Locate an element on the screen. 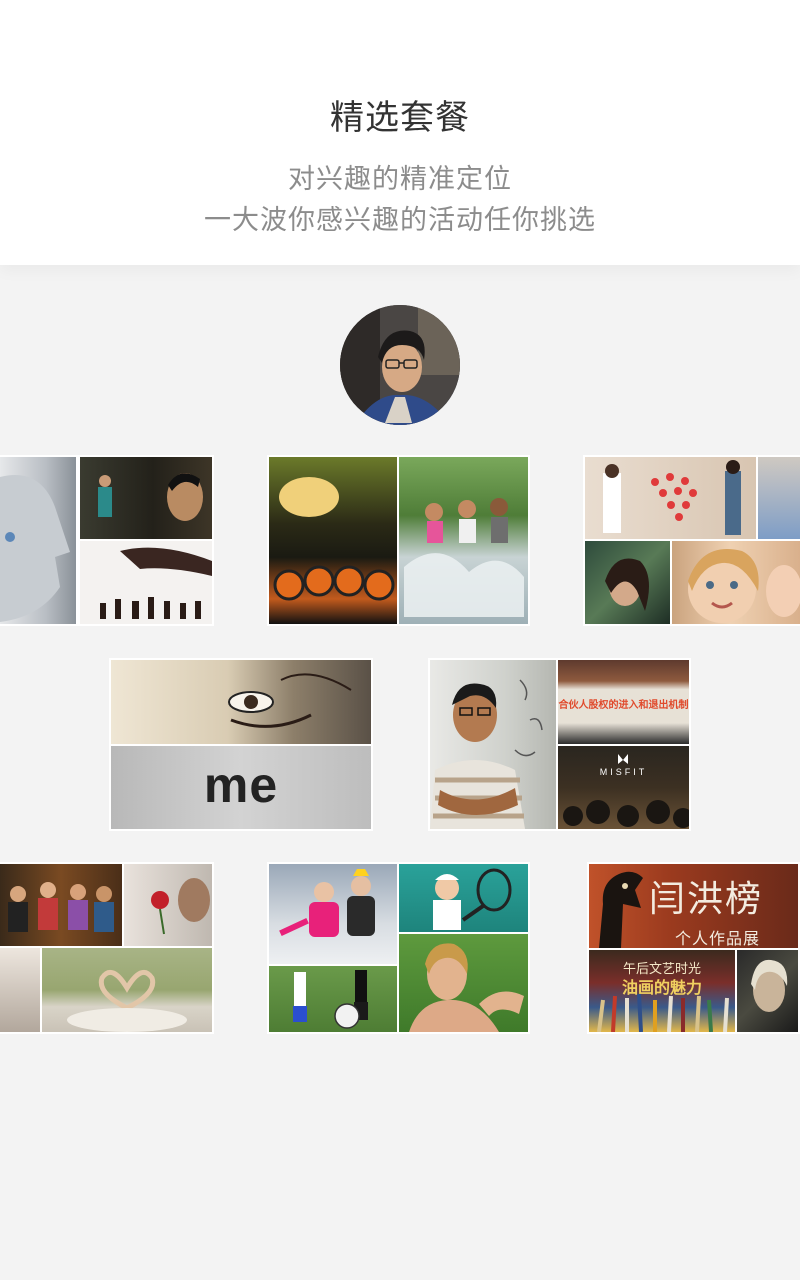 The height and width of the screenshot is (1280, 800). package-card-friends is located at coordinates (107, 948).